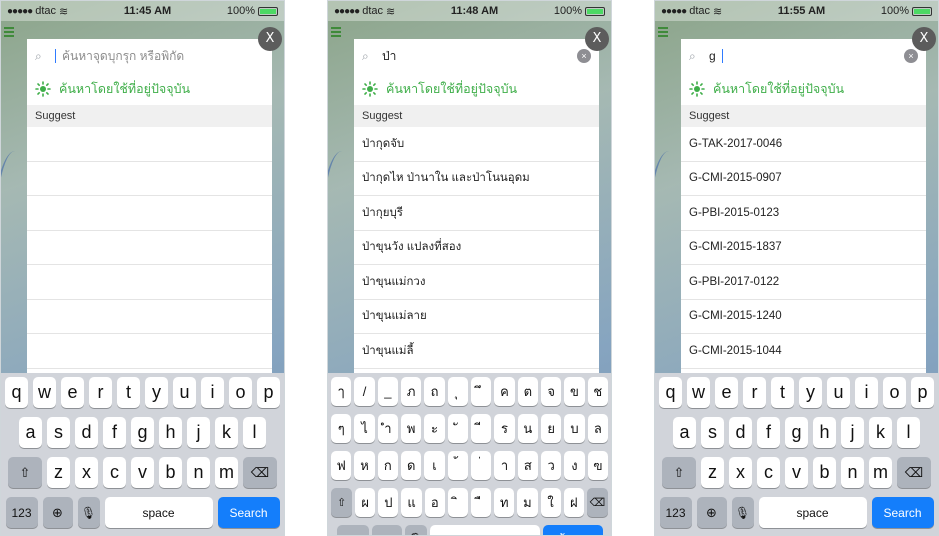 This screenshot has height=536, width=939. I want to click on key-n: n, so click(198, 472).